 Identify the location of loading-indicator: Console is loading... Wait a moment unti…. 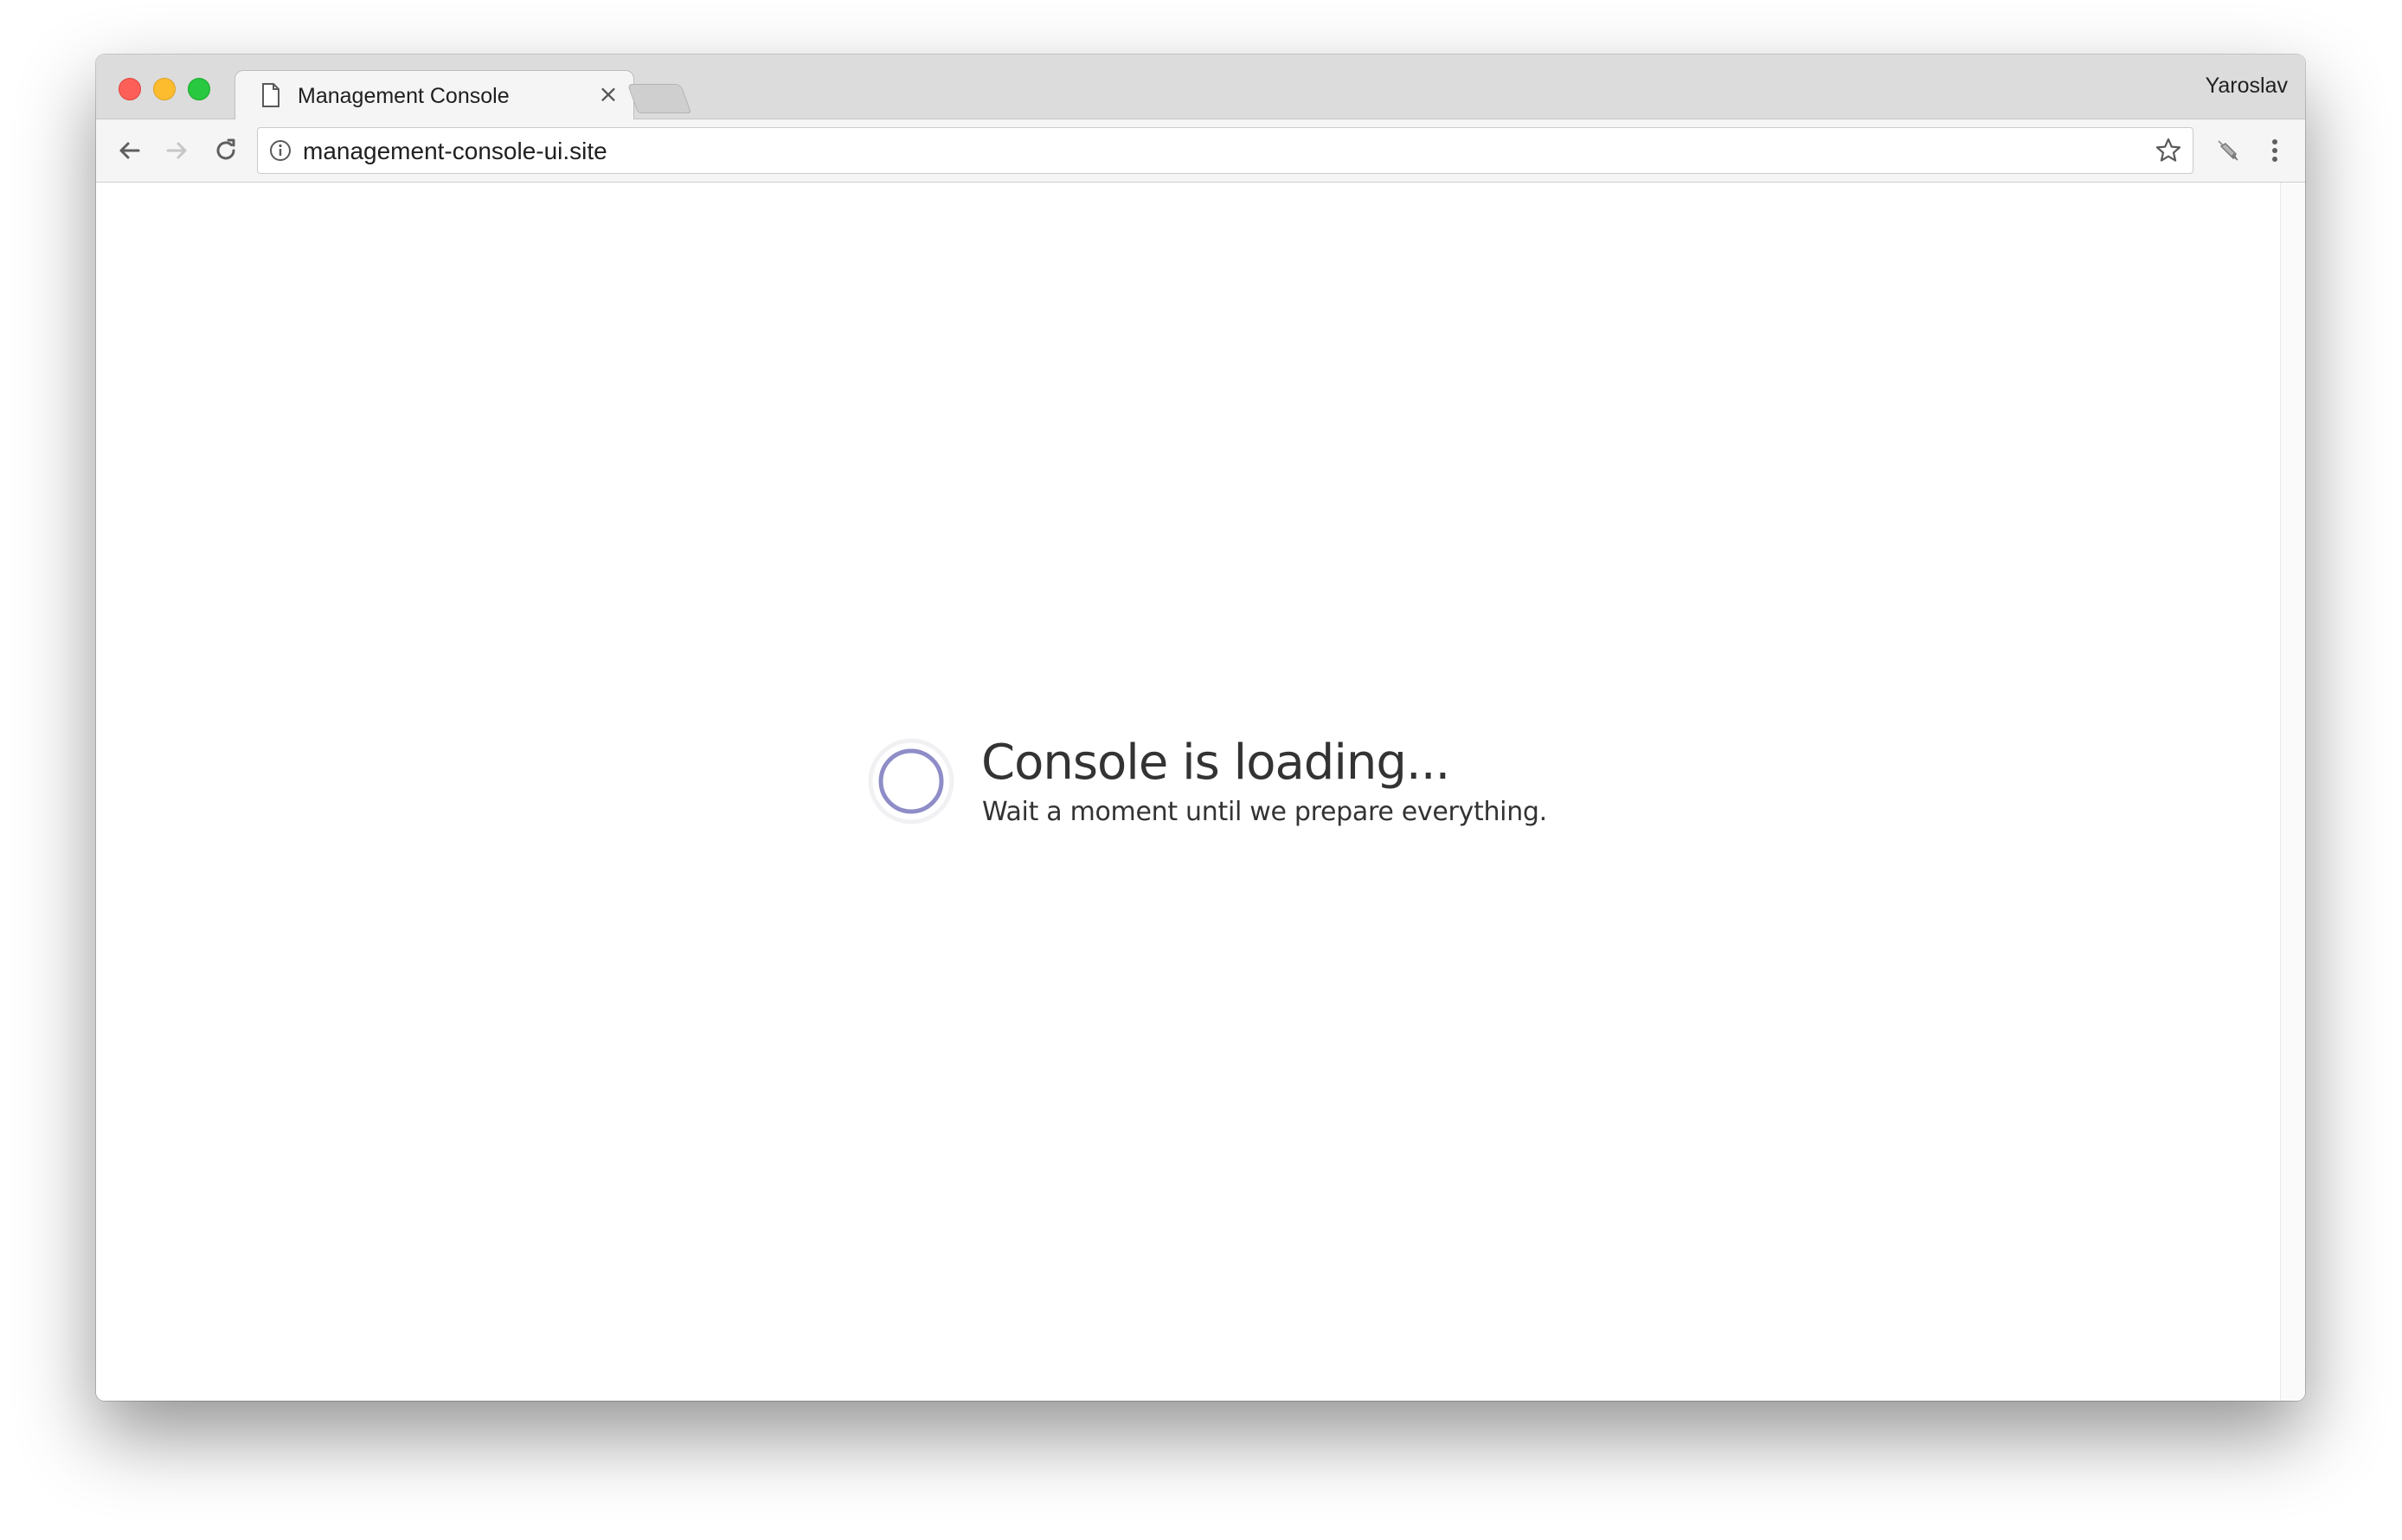
(1264, 787).